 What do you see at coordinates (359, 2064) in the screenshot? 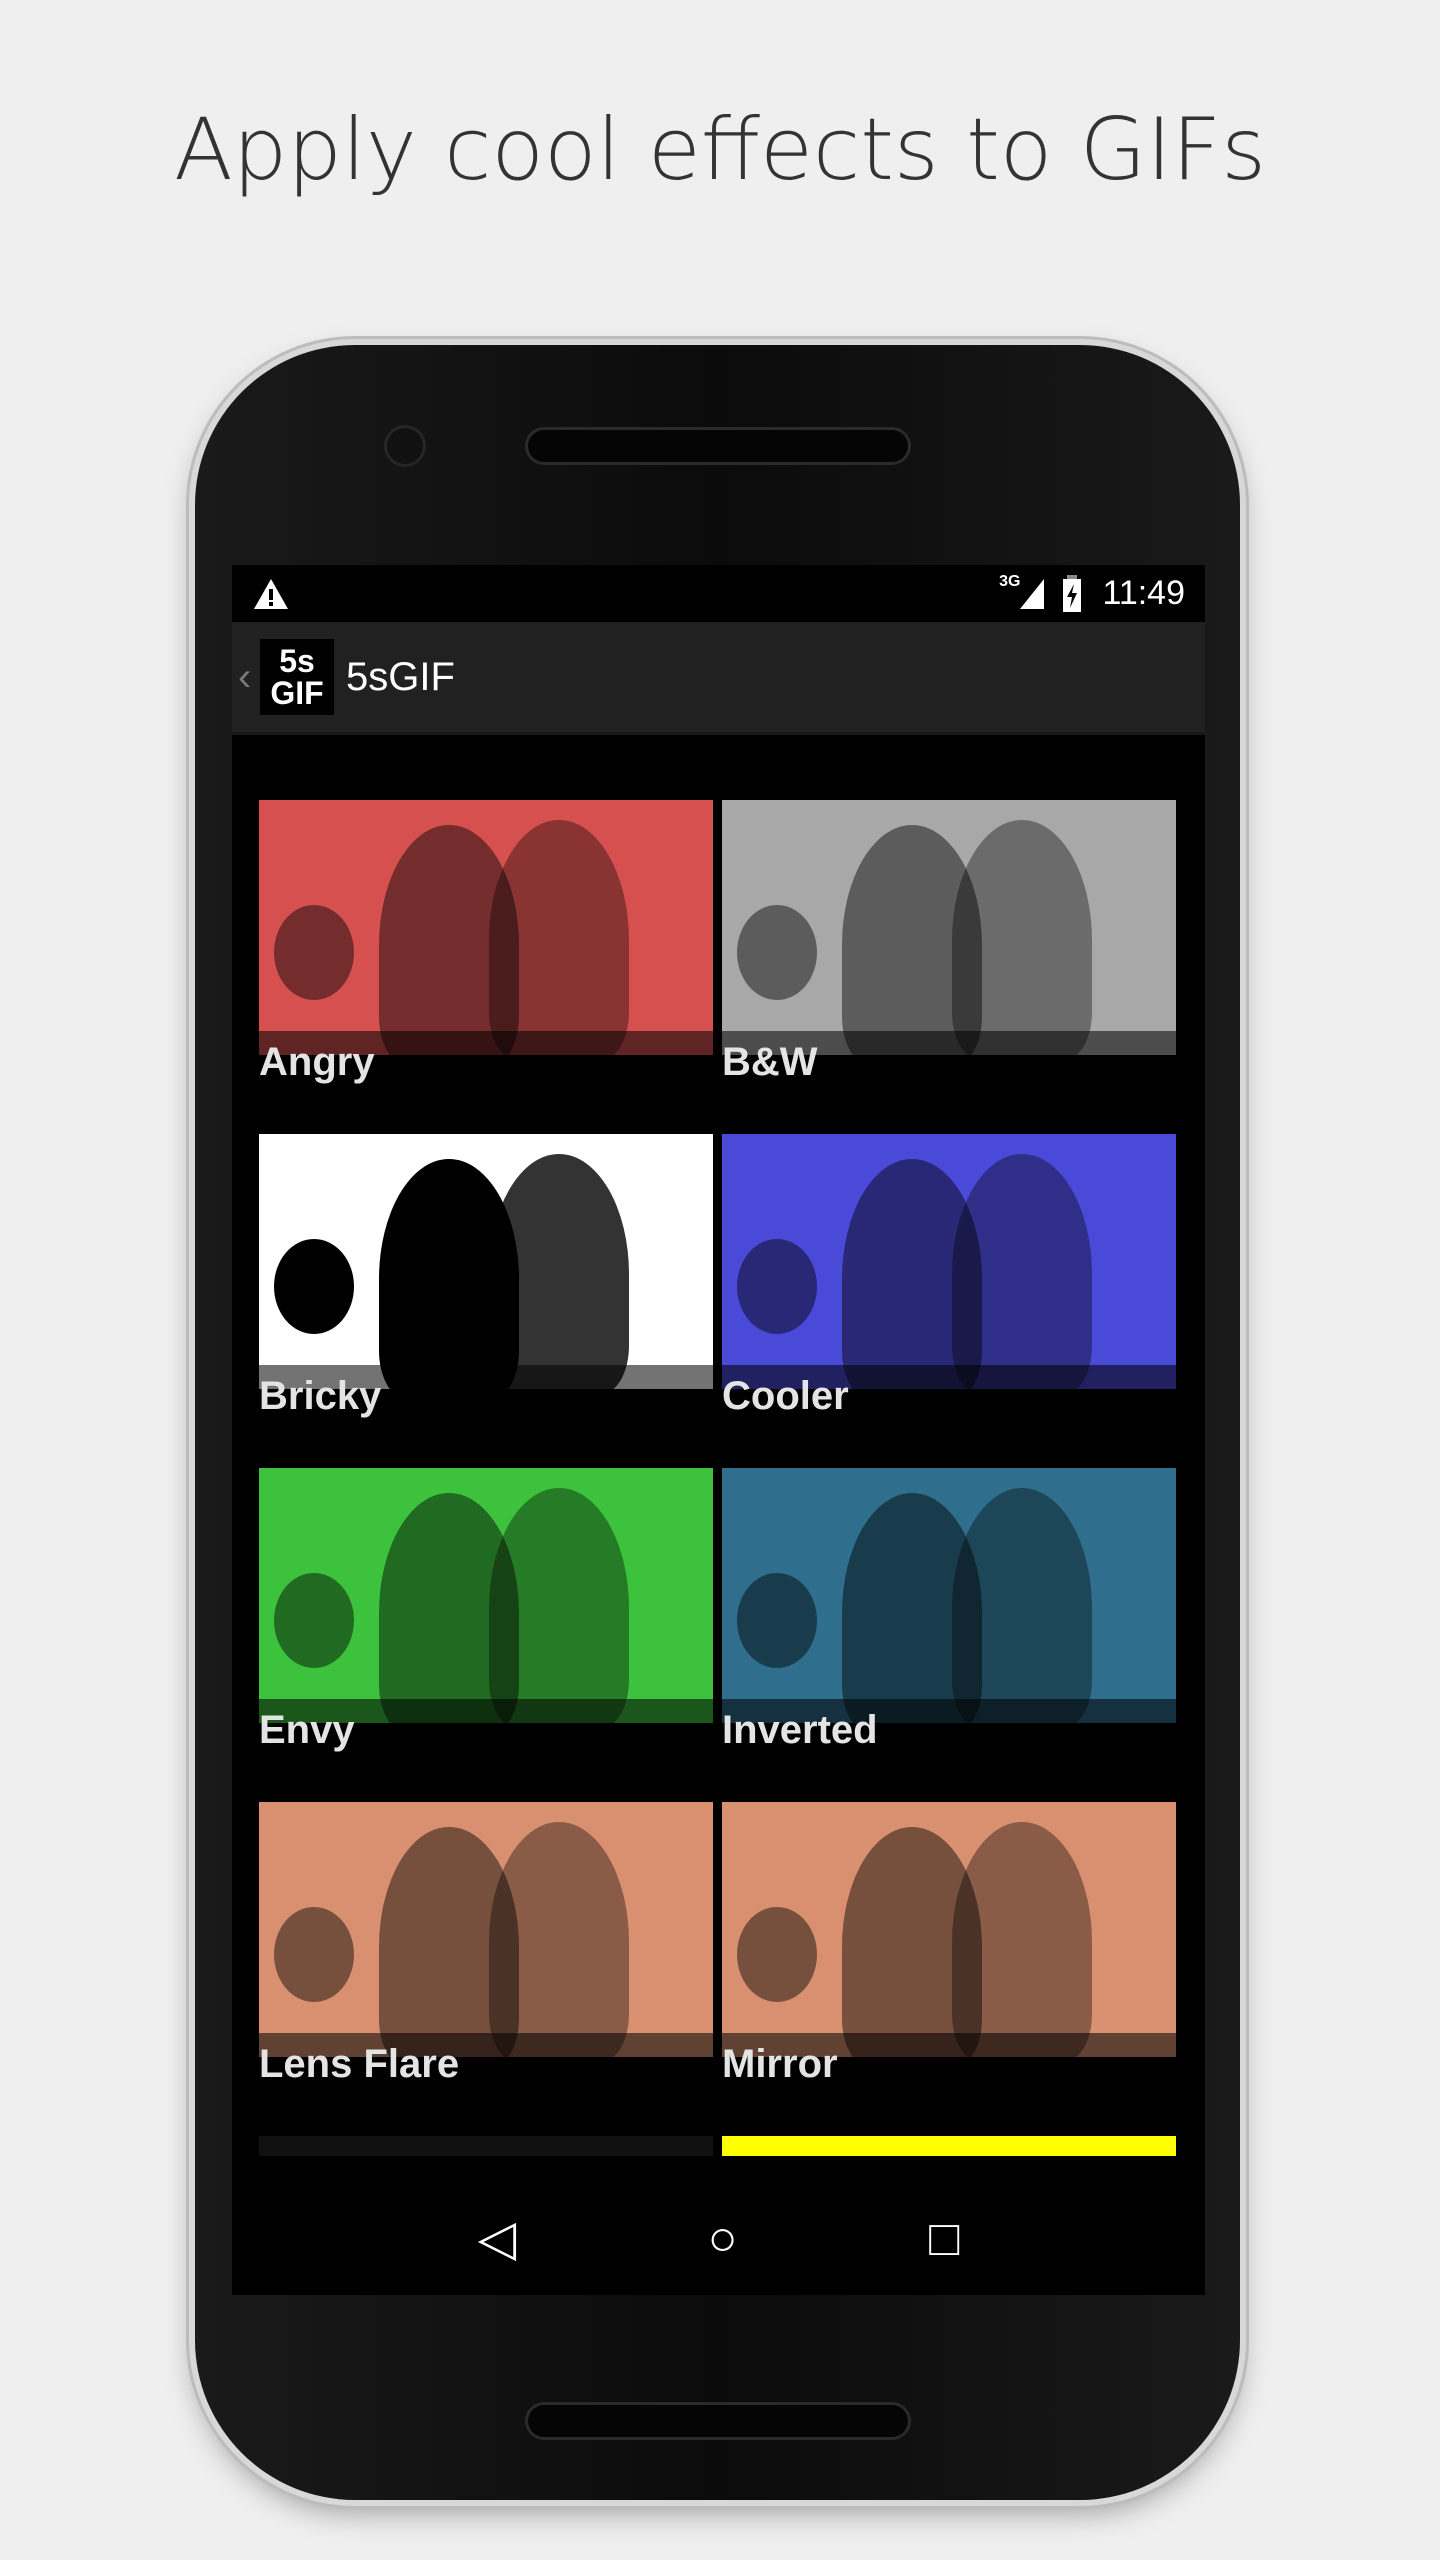
I see `effect-label: Lens Flare` at bounding box center [359, 2064].